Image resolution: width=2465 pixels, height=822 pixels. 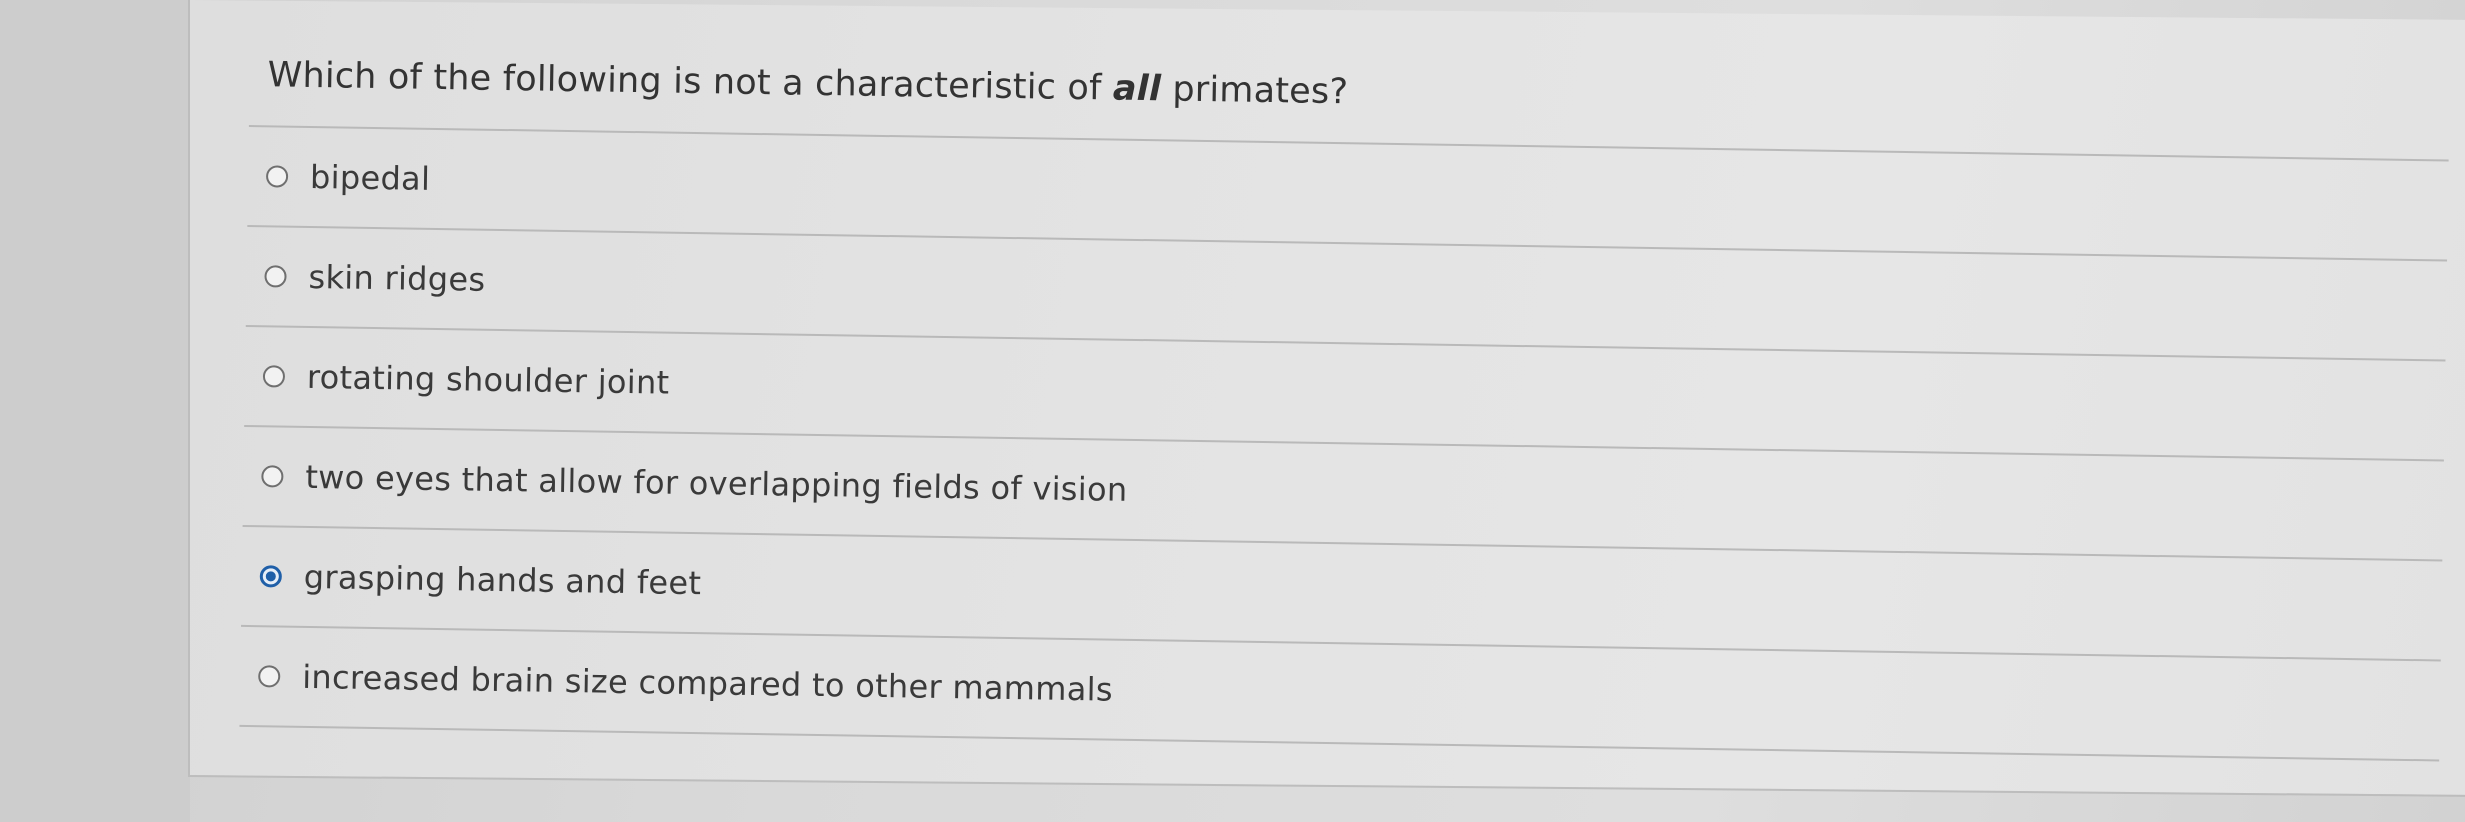 I want to click on option-label-5: grasping hands and feet, so click(x=503, y=580).